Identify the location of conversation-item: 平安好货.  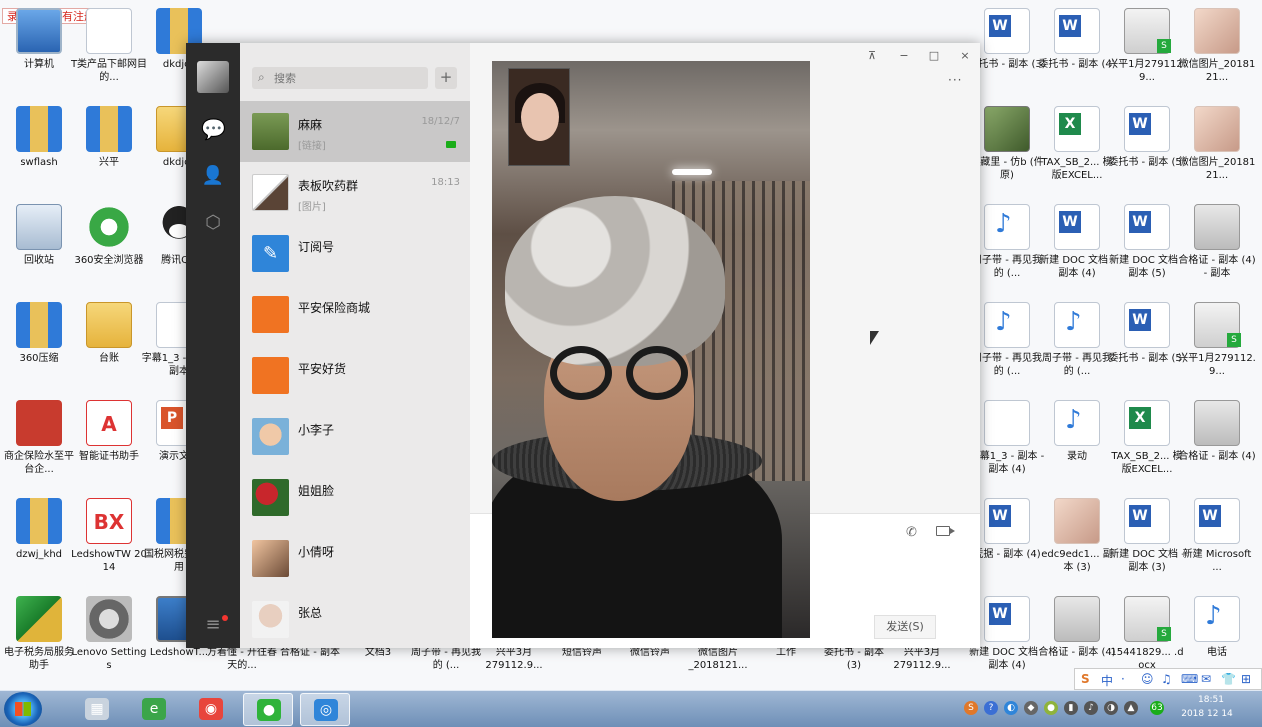
(355, 375).